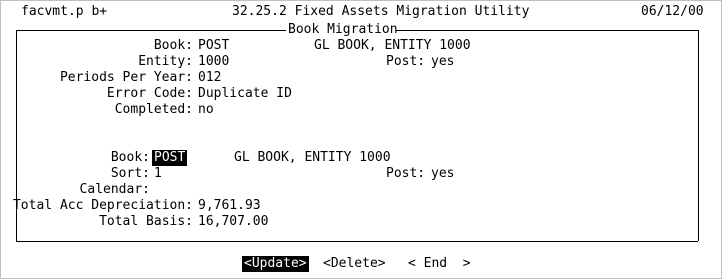 The height and width of the screenshot is (279, 722). Describe the element at coordinates (354, 264) in the screenshot. I see `delete-button: <Delete>` at that location.